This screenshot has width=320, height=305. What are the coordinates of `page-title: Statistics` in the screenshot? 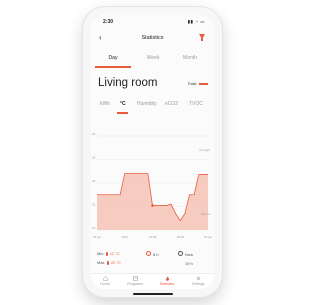 It's located at (152, 38).